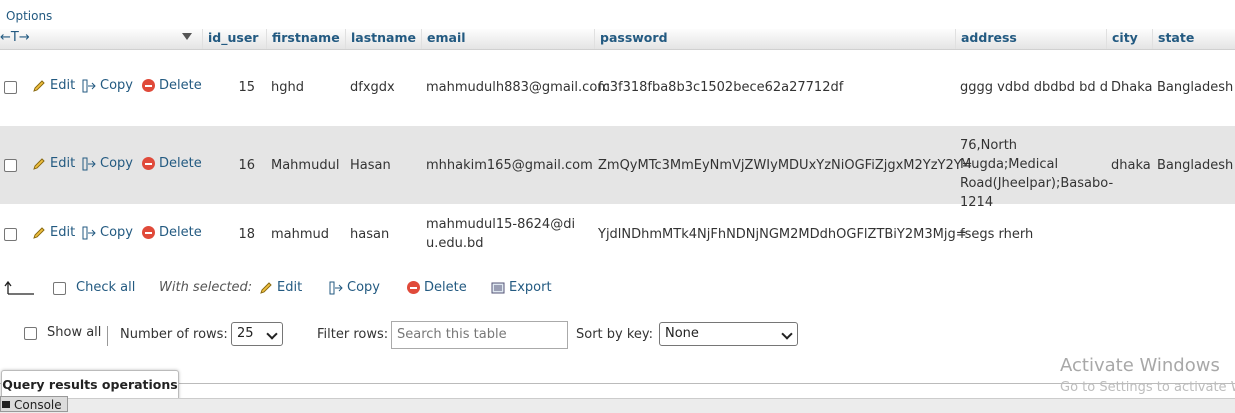 The image size is (1235, 413). What do you see at coordinates (206, 287) in the screenshot?
I see `with-selected-label: With selected:` at bounding box center [206, 287].